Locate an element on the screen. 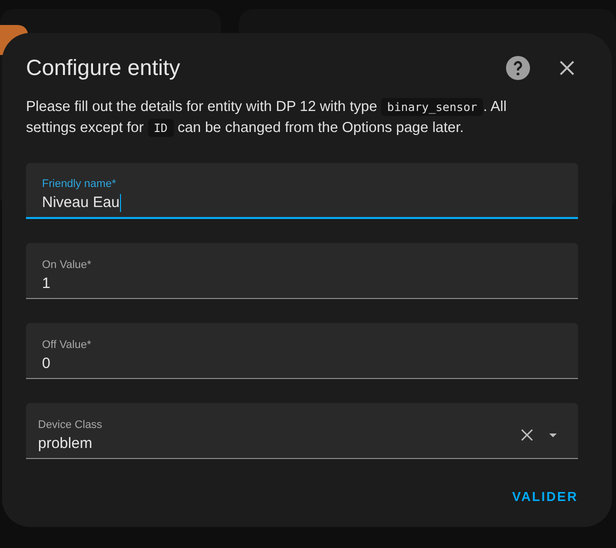 This screenshot has height=548, width=616. input-field: Friendly name* Niveau Eau is located at coordinates (302, 191).